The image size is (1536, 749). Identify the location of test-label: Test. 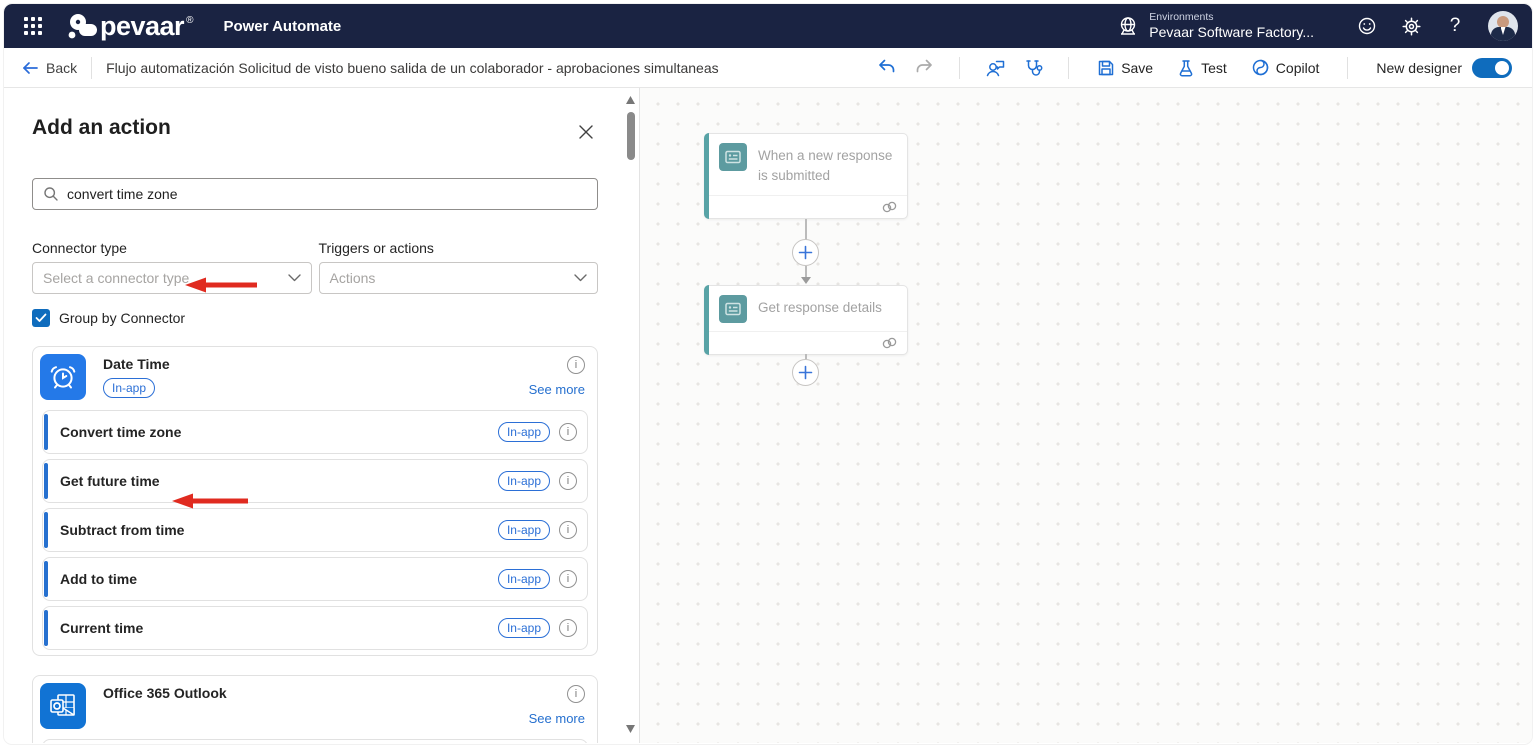
(1214, 67).